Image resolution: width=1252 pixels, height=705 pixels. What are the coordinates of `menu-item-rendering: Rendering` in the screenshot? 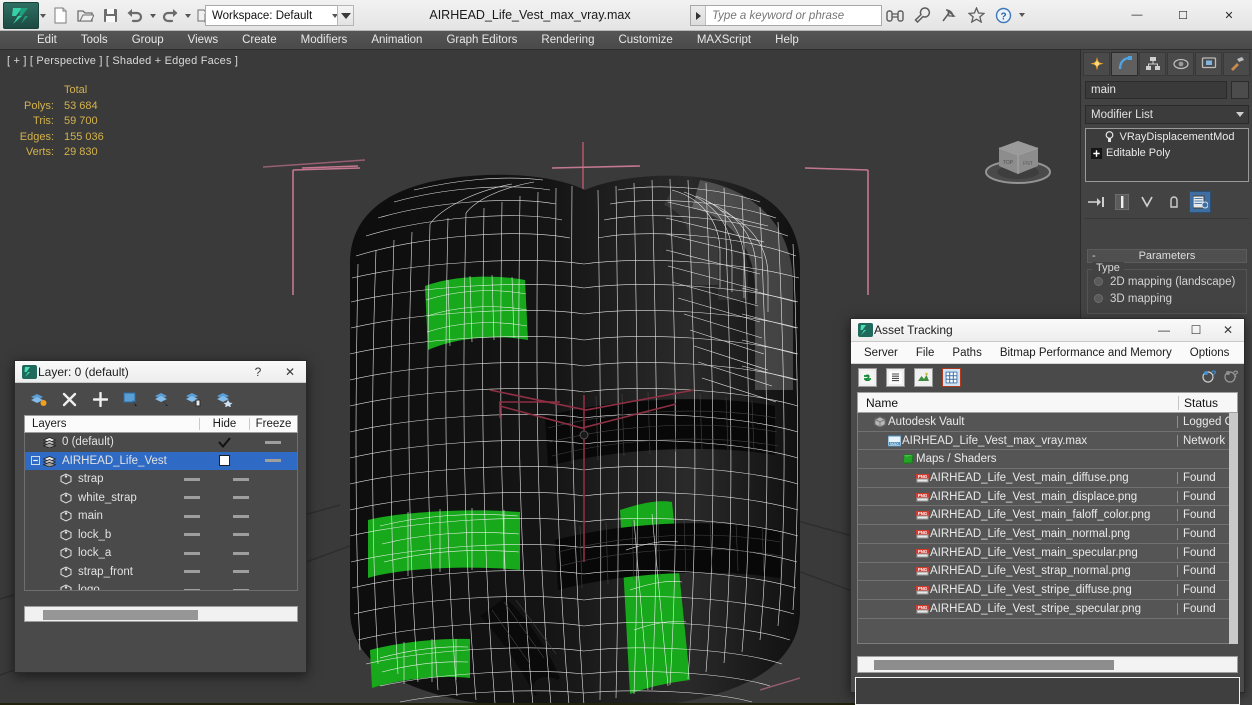 It's located at (567, 40).